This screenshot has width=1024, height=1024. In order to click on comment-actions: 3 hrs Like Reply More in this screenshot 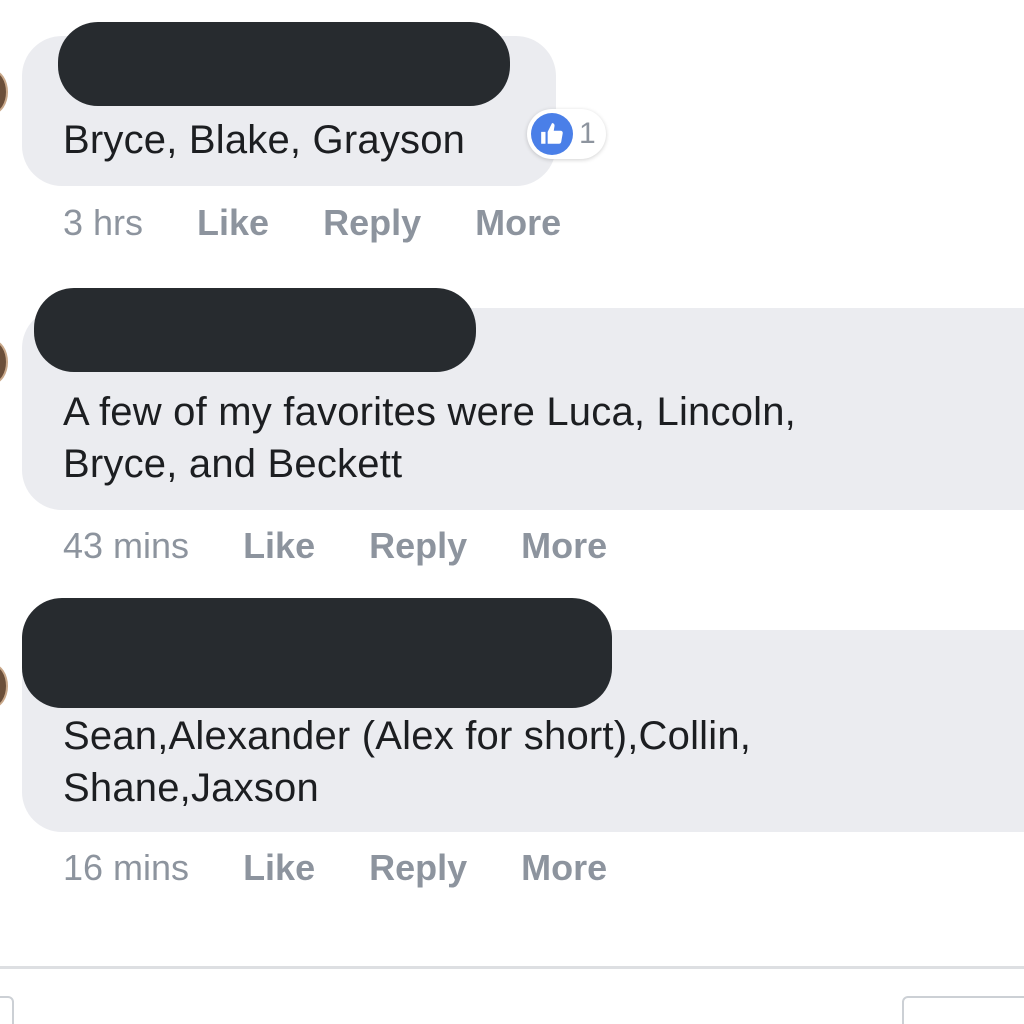, I will do `click(312, 223)`.